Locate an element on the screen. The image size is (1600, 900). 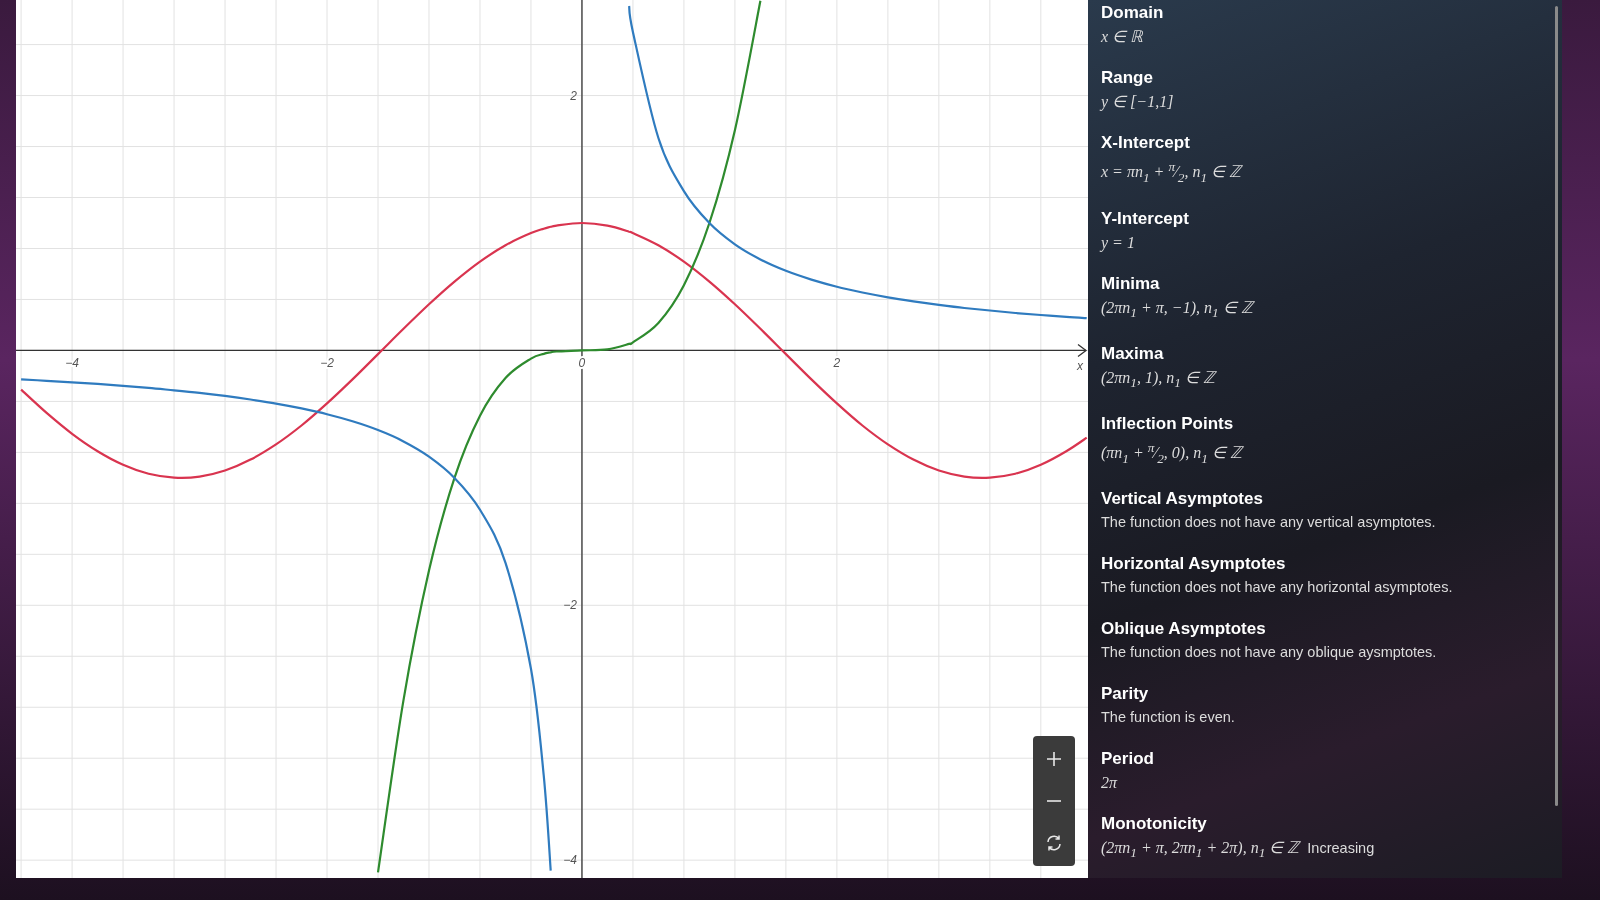
property-title: Maxima is located at coordinates (1133, 353).